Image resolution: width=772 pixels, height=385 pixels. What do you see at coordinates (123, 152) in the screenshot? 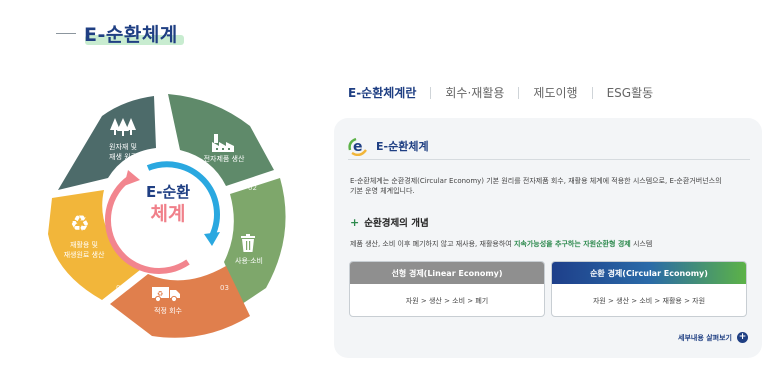
I see `segment-label-raw-materials: 원자재 및 재생 원료` at bounding box center [123, 152].